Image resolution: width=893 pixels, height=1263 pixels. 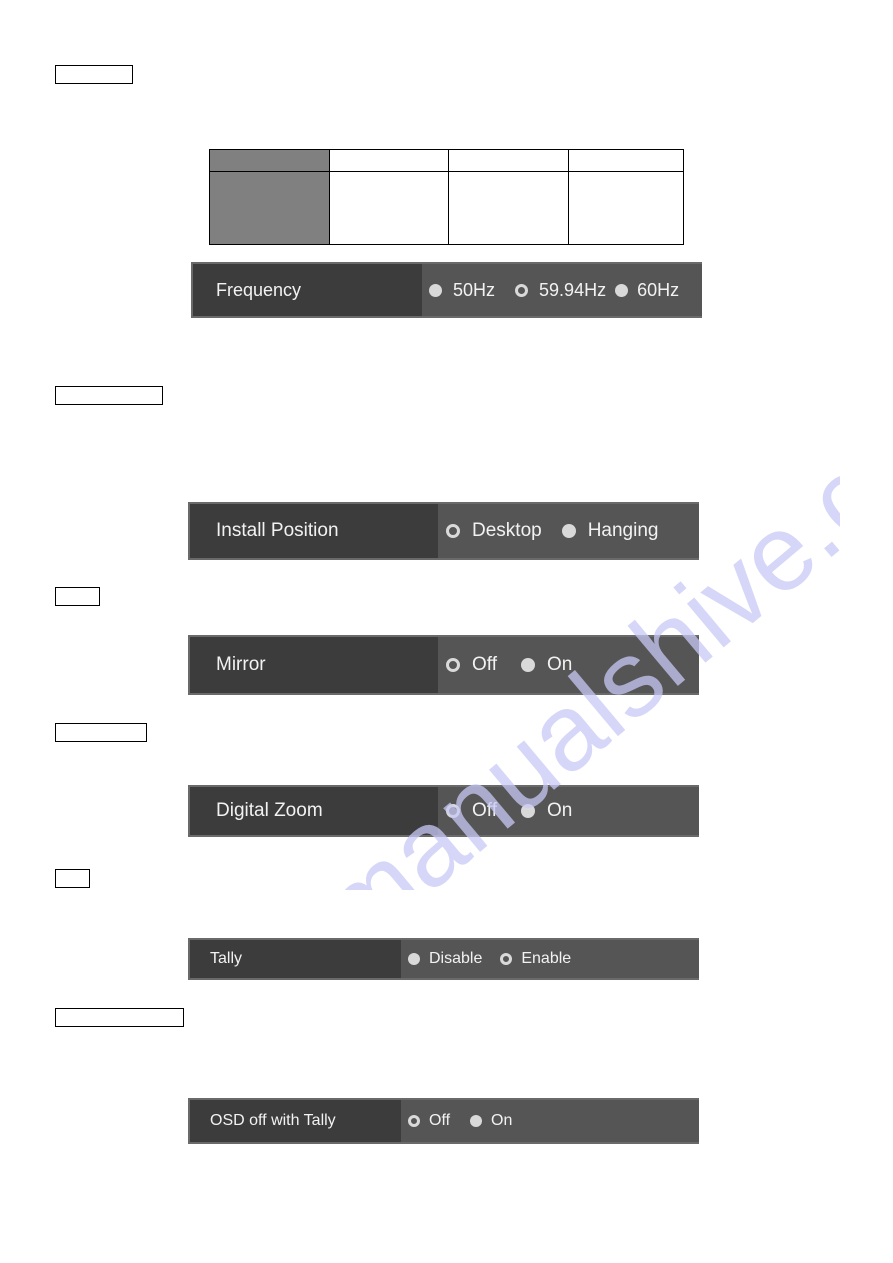 What do you see at coordinates (528, 665) in the screenshot?
I see `radio-mirror-on` at bounding box center [528, 665].